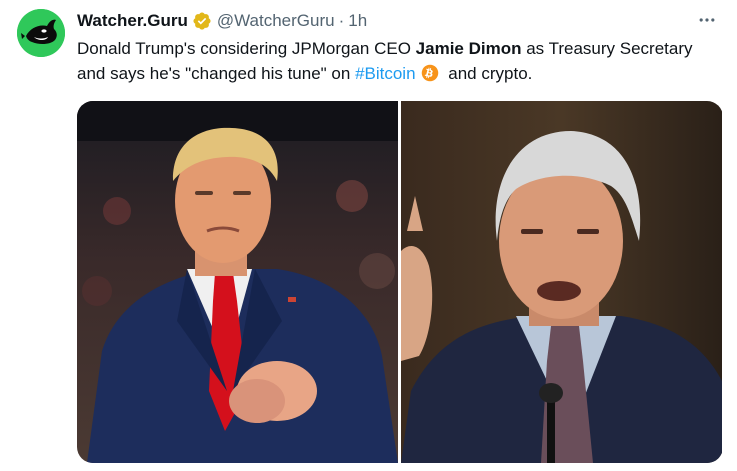 The height and width of the screenshot is (471, 737). Describe the element at coordinates (488, 73) in the screenshot. I see `tweet-text-part3: and crypto.` at that location.